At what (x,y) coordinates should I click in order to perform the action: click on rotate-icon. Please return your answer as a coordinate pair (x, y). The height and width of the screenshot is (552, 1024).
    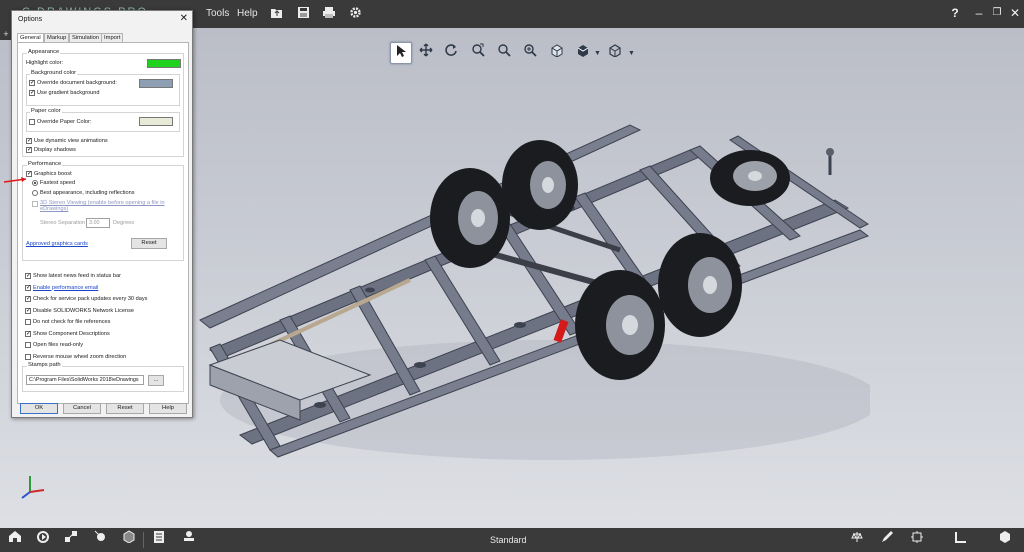
    Looking at the image, I should click on (451, 53).